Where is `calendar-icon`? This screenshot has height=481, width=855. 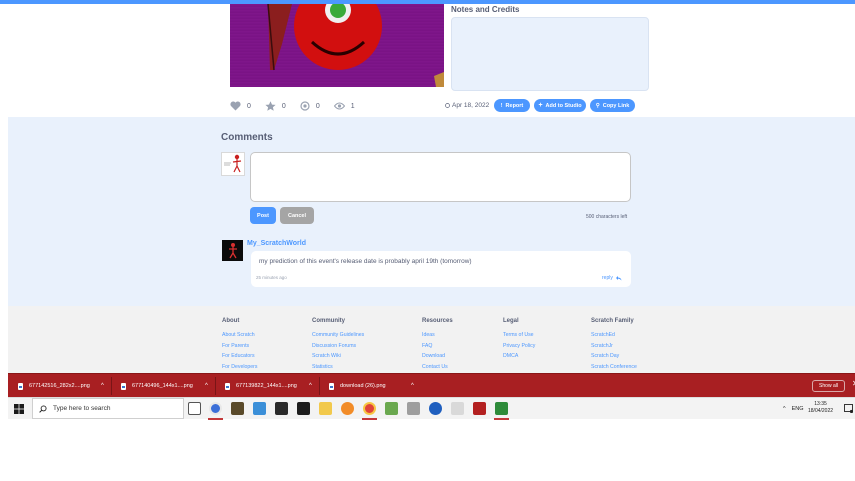
calendar-icon is located at coordinates (447, 105).